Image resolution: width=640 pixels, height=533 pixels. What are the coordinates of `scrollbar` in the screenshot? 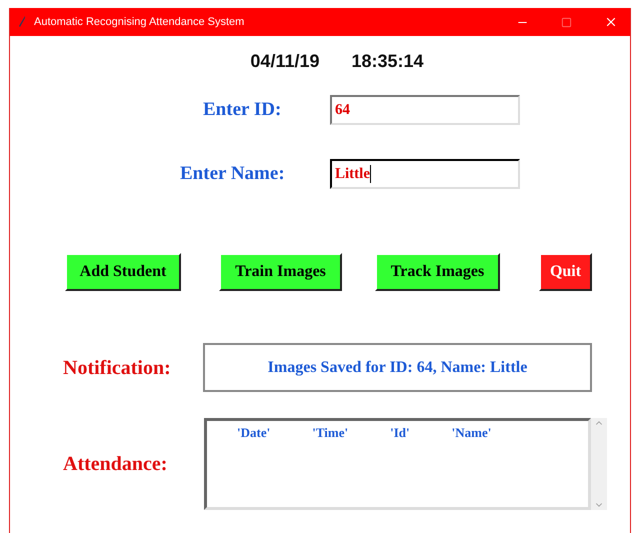 It's located at (599, 464).